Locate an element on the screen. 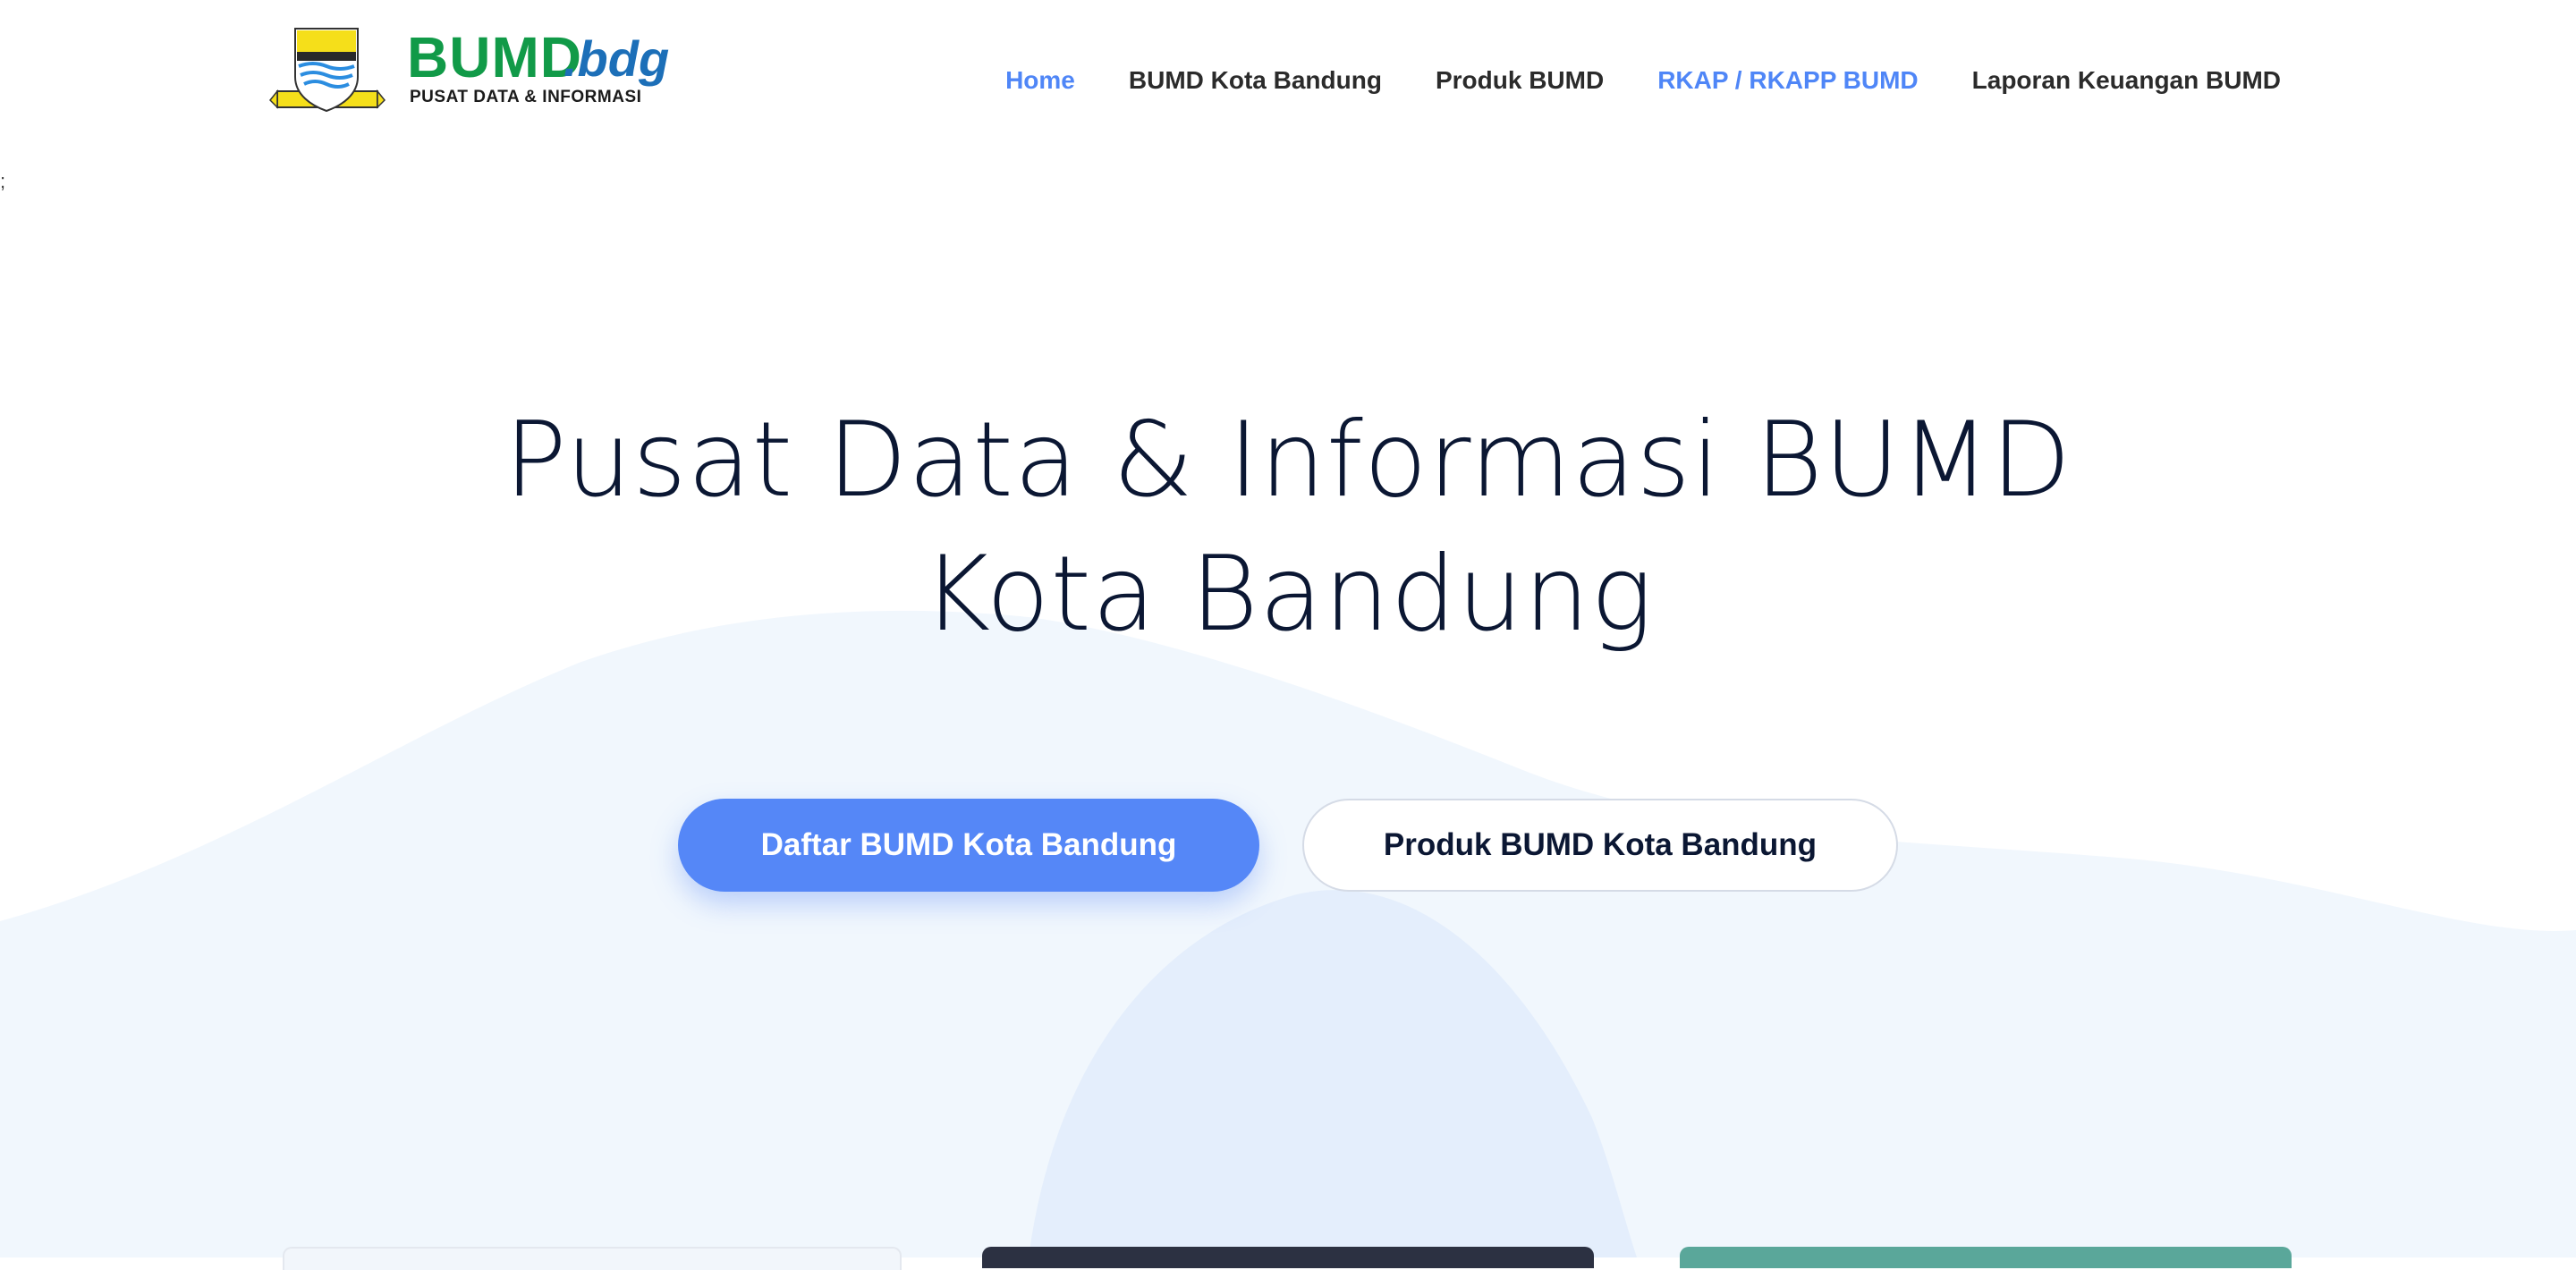 This screenshot has width=2576, height=1270. nav-item-home: Home is located at coordinates (1040, 80).